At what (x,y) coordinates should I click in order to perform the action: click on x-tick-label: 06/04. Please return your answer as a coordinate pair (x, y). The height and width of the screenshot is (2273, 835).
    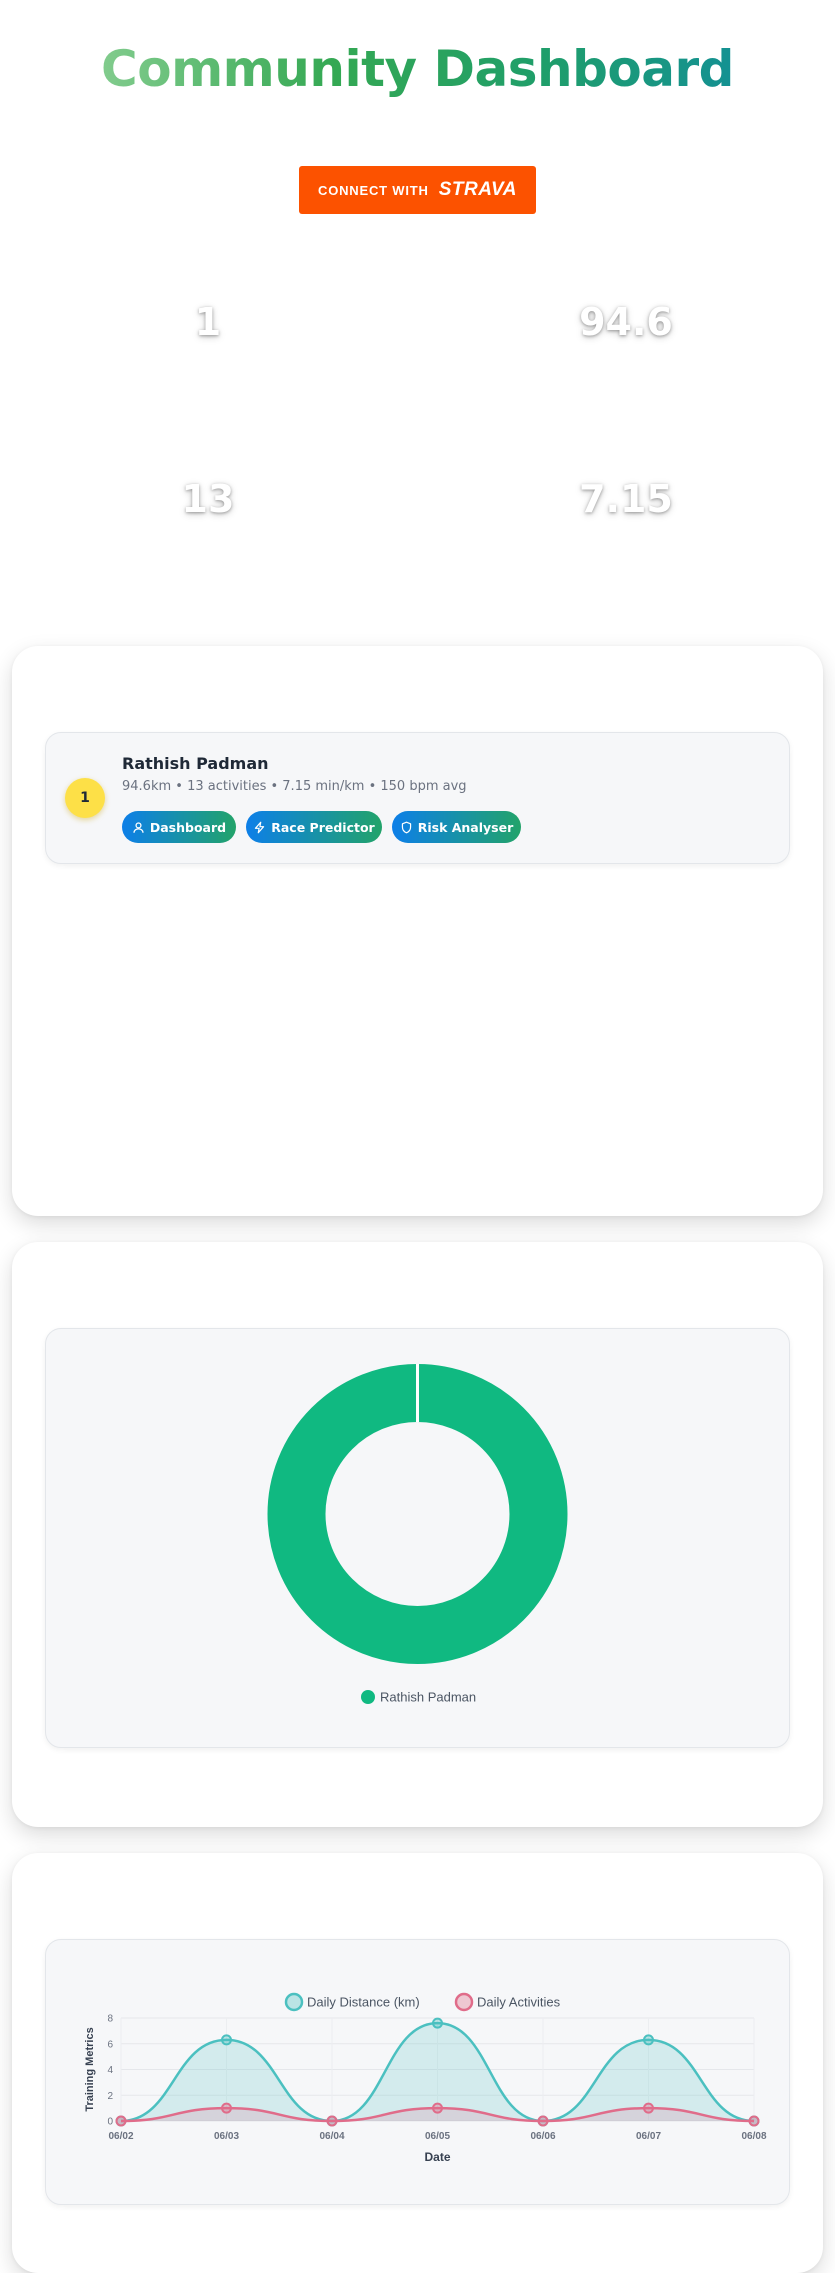
    Looking at the image, I should click on (331, 2136).